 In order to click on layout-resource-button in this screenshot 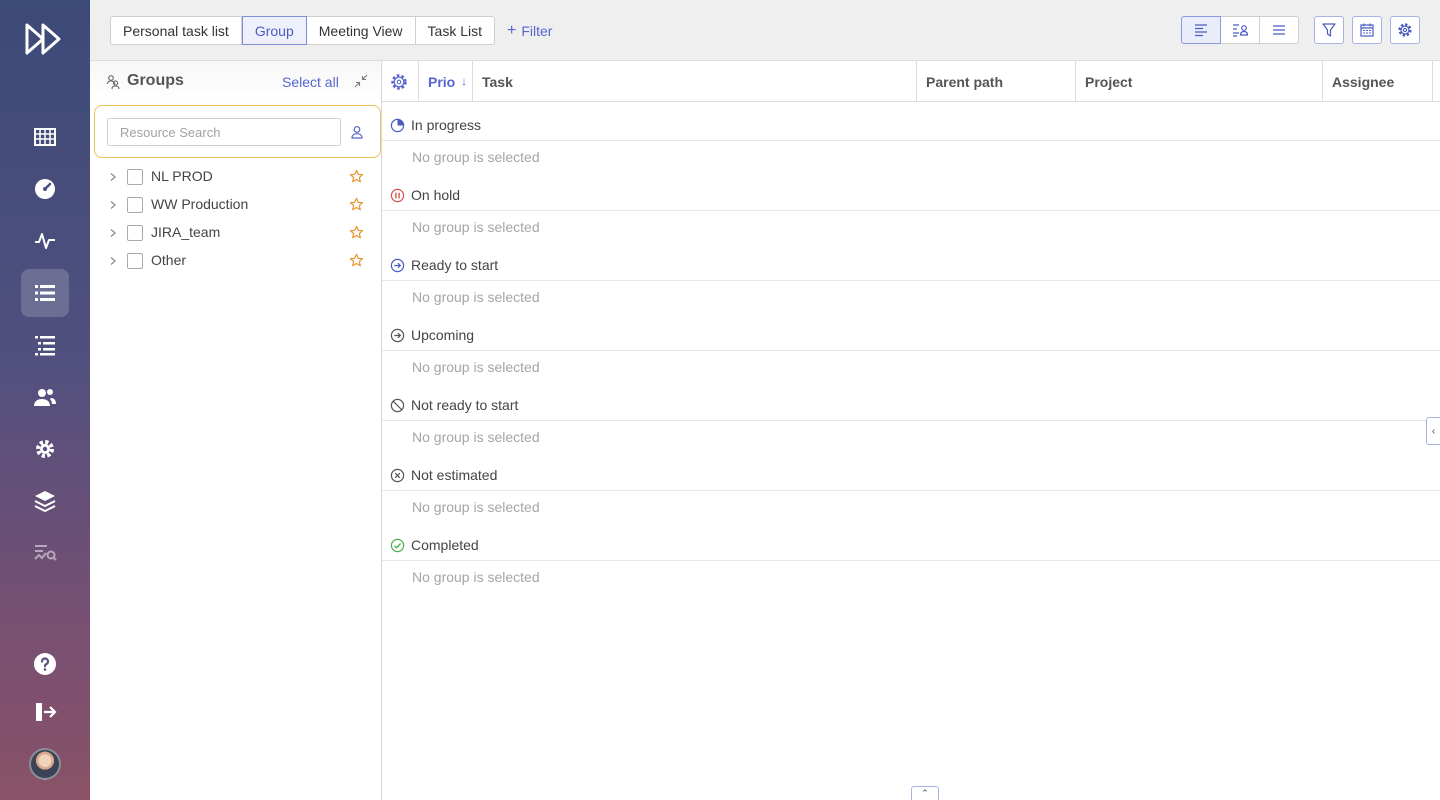, I will do `click(1240, 30)`.